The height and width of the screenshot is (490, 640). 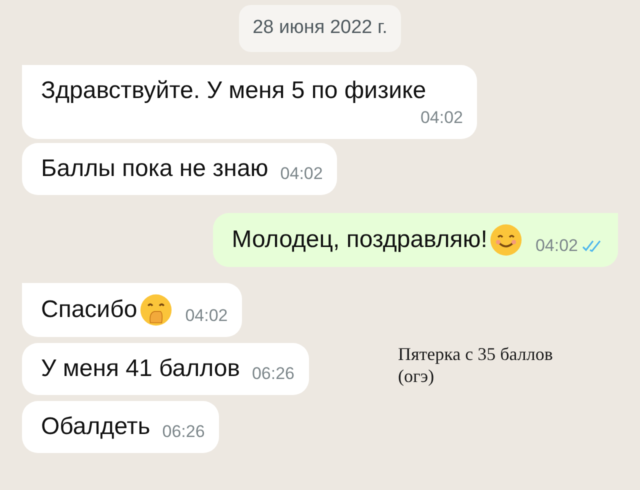 I want to click on message-text: Молодец, поздравляю!, so click(x=360, y=239).